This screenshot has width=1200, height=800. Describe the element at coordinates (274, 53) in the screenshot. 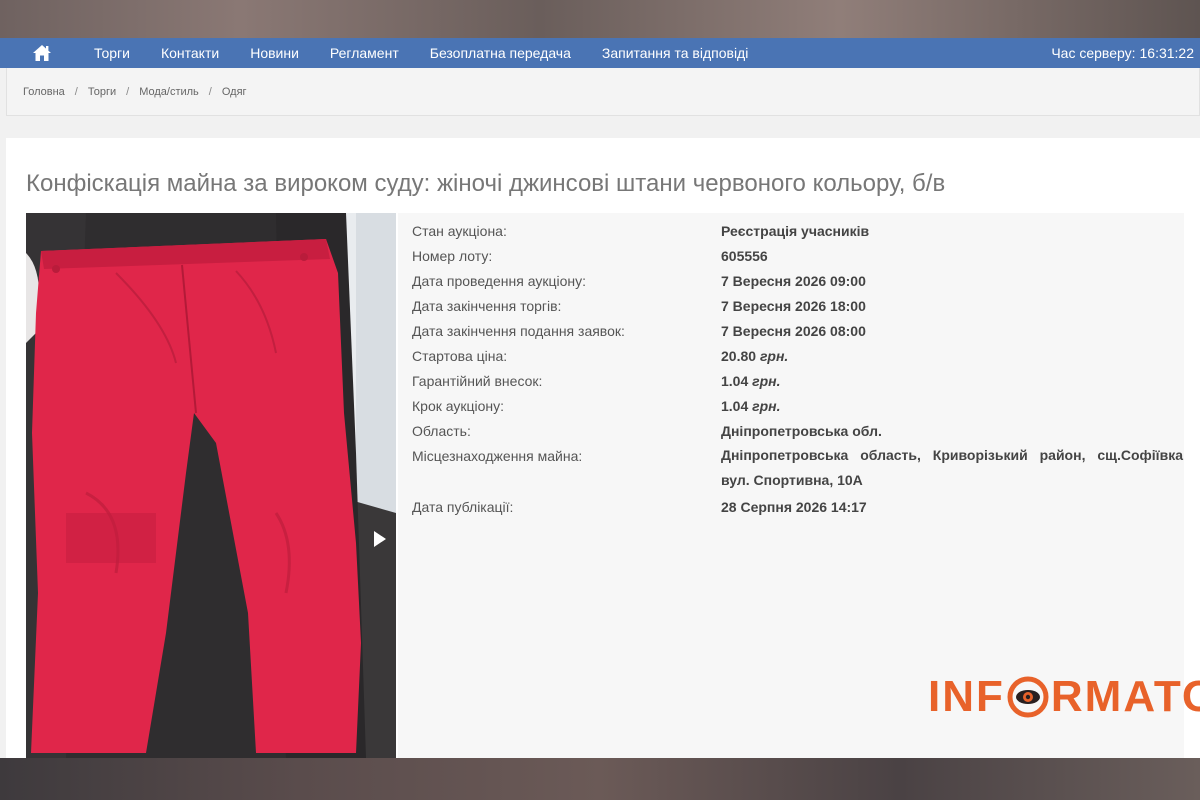

I see `nav-item-news: Новини` at that location.